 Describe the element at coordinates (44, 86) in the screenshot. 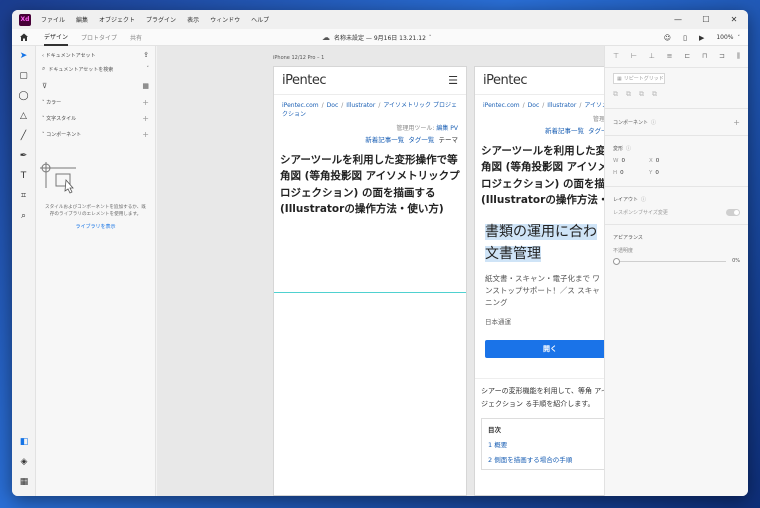

I see `filter-icon: ⊽` at that location.